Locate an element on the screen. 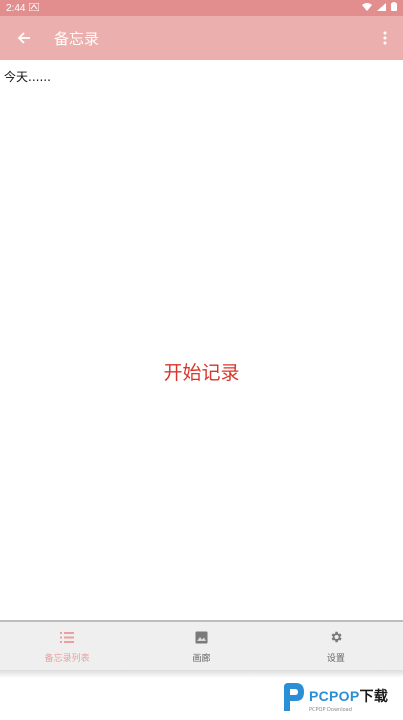 This screenshot has width=403, height=720. watermark: PCPOP下载 PCPOP Download is located at coordinates (333, 699).